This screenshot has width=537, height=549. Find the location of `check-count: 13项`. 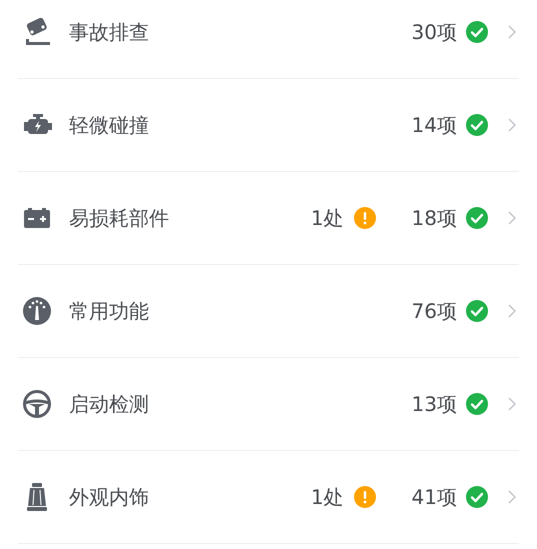

check-count: 13项 is located at coordinates (434, 404).